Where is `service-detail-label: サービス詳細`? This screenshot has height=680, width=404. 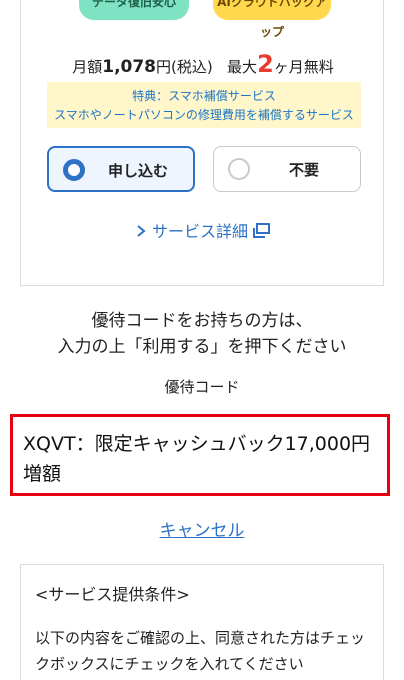
service-detail-label: サービス詳細 is located at coordinates (199, 231).